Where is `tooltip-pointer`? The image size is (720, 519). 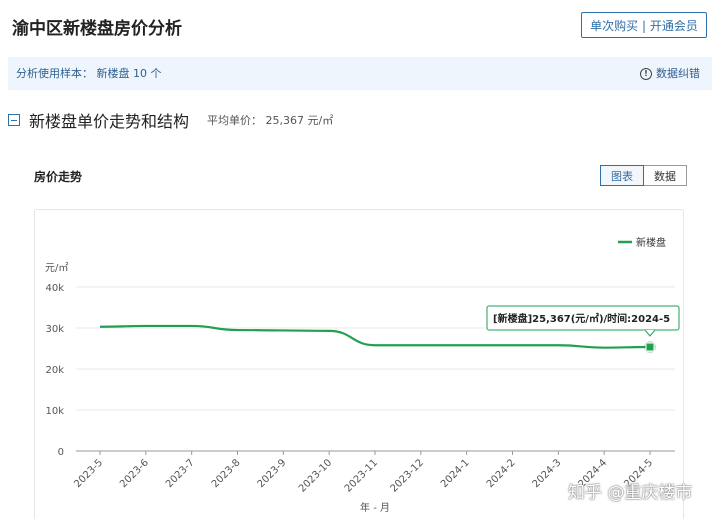
tooltip-pointer is located at coordinates (650, 333).